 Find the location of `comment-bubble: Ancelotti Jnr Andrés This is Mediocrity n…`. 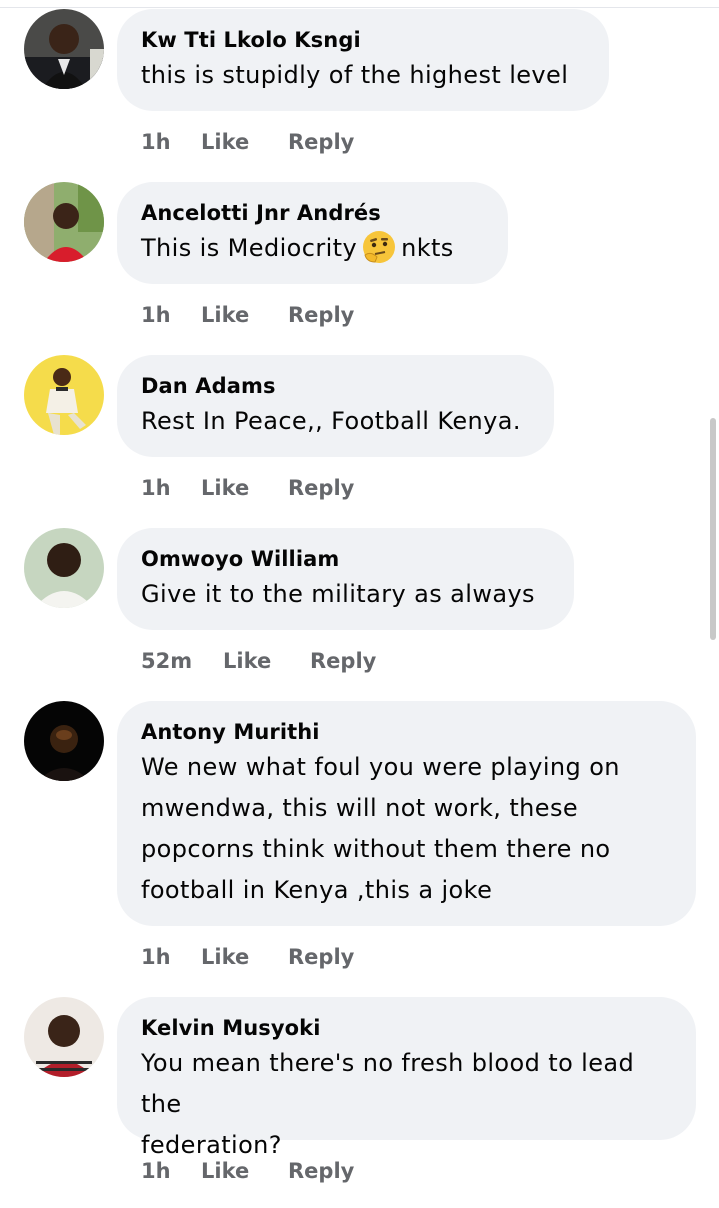

comment-bubble: Ancelotti Jnr Andrés This is Mediocrity n… is located at coordinates (312, 233).